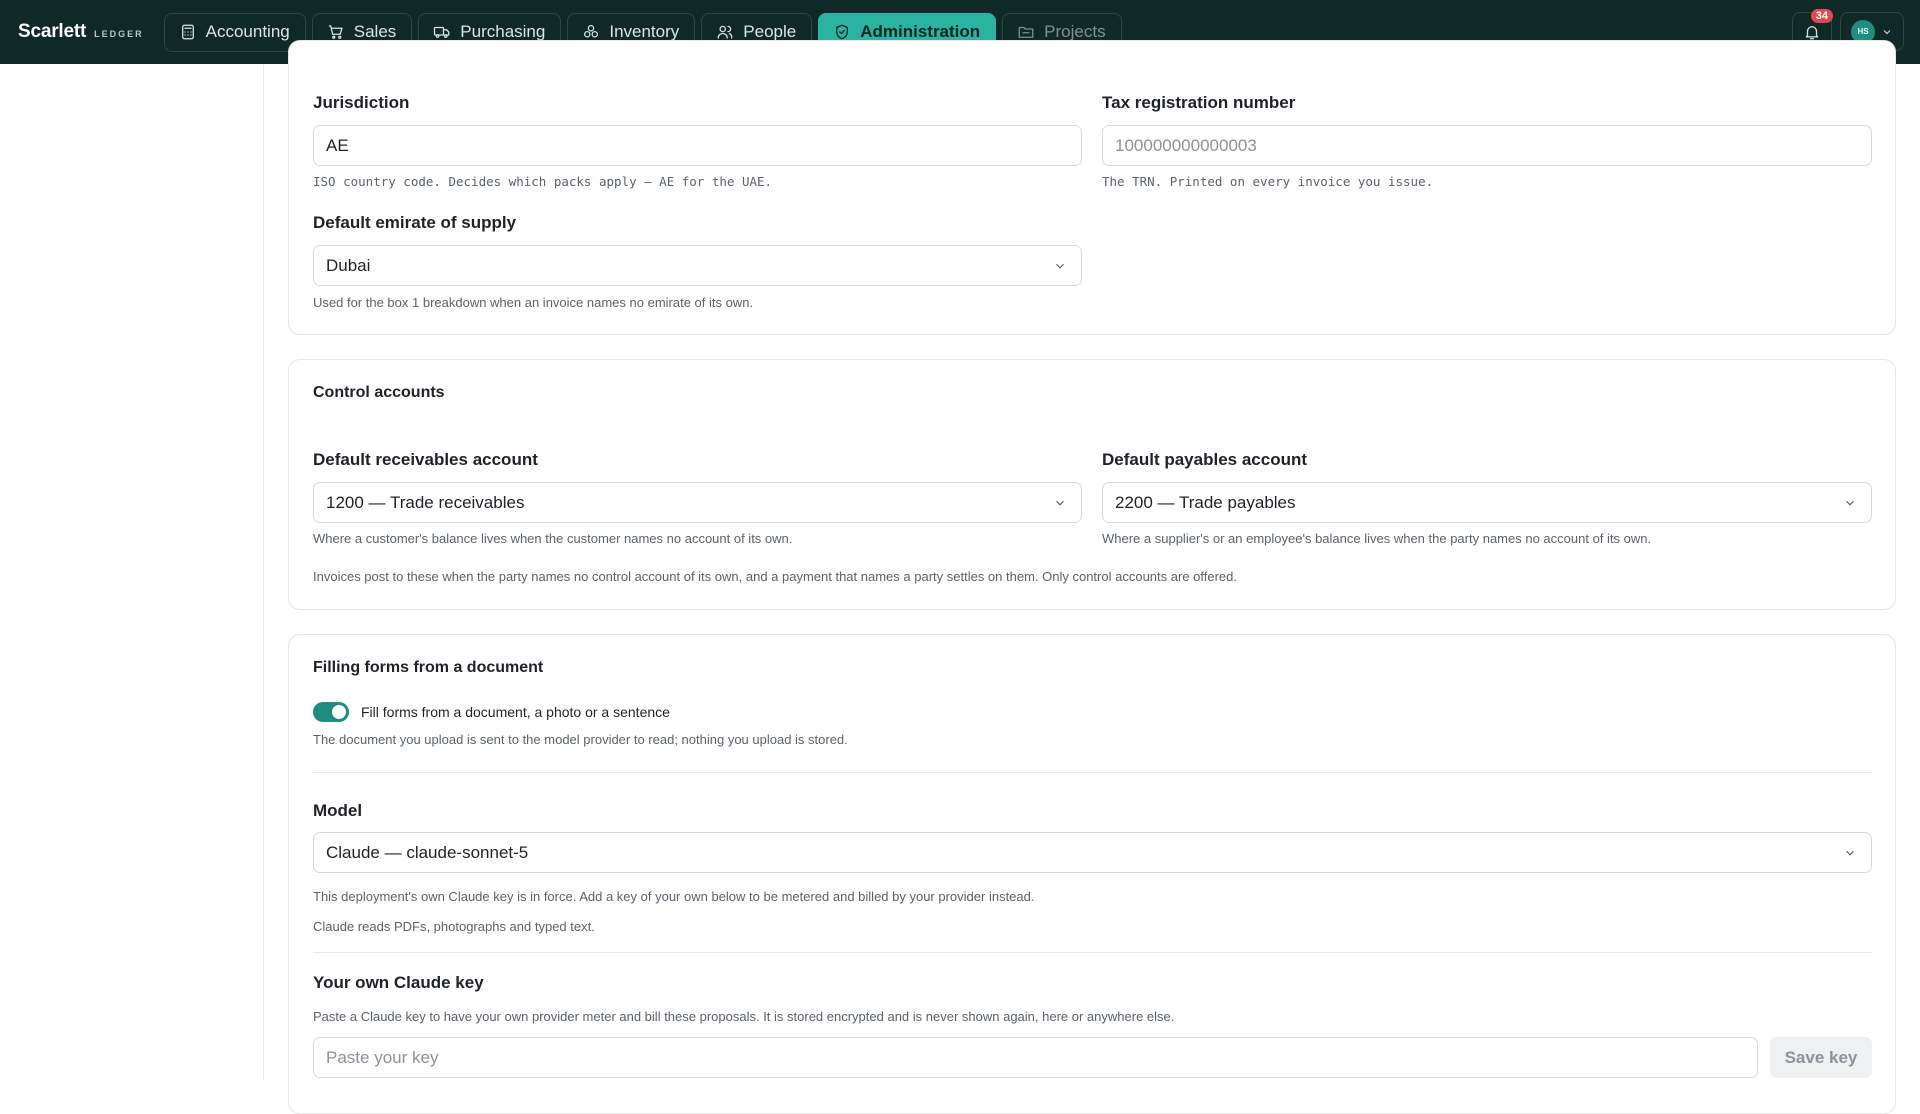  Describe the element at coordinates (920, 31) in the screenshot. I see `nav-administration-label: Administration` at that location.